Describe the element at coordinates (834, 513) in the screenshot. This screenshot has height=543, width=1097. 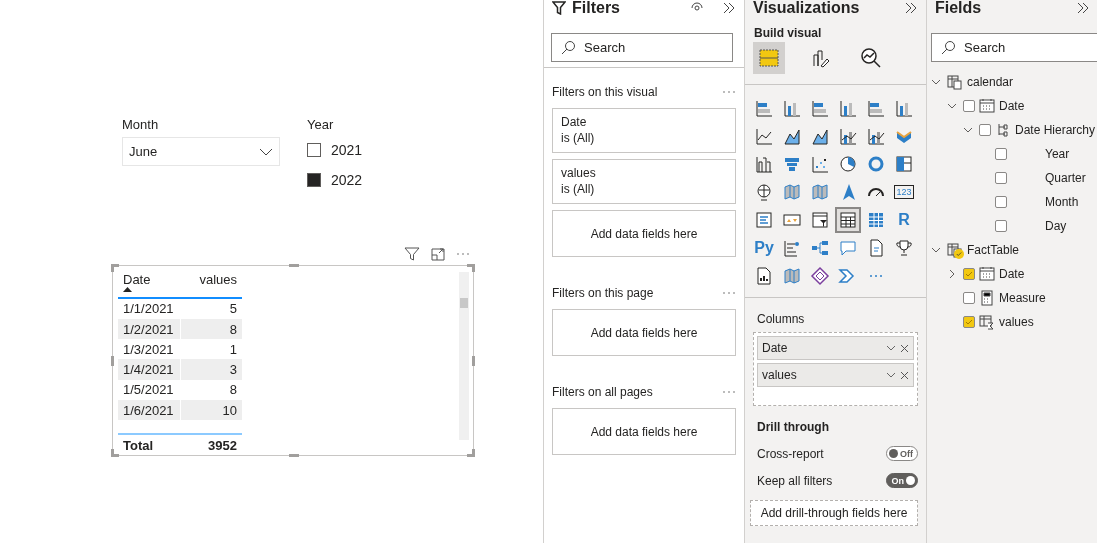
I see `drop-zone: Add drill-through fields here` at that location.